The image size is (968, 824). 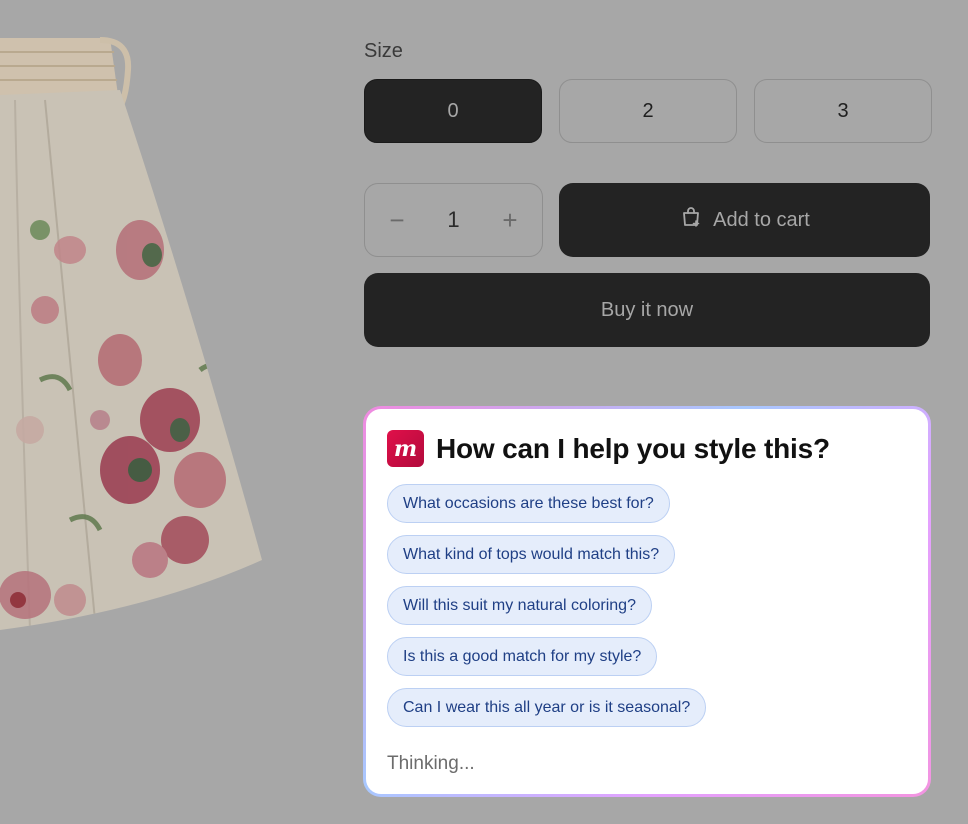 I want to click on size-option-2: 2, so click(x=648, y=111).